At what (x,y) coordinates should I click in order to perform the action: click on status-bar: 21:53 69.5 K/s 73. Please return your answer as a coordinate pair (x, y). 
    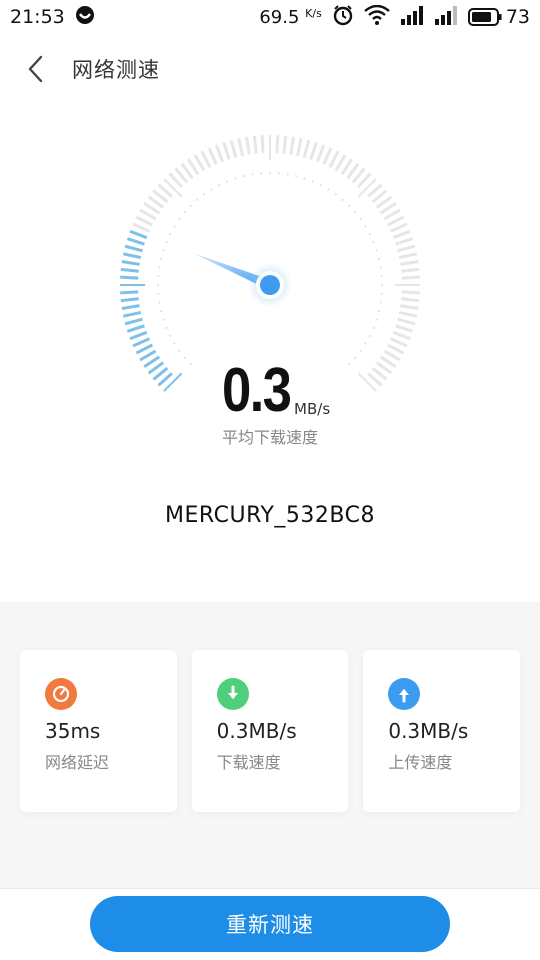
    Looking at the image, I should click on (270, 17).